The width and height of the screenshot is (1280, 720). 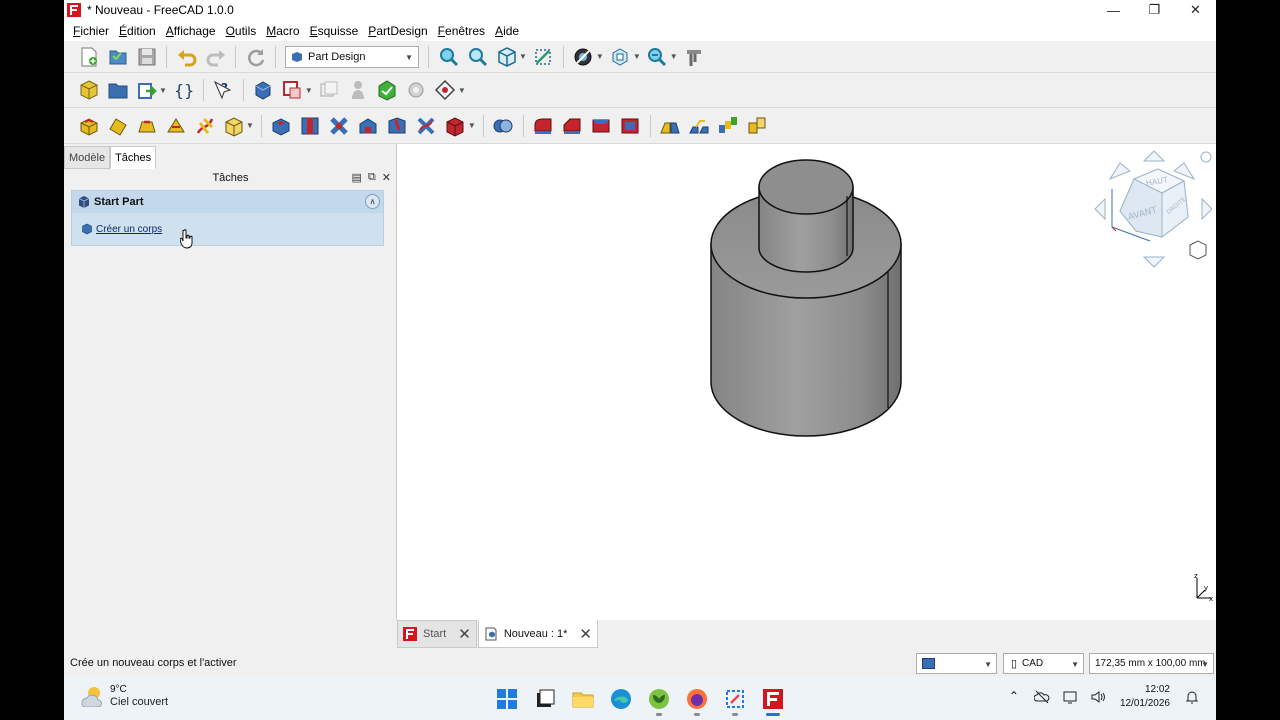 What do you see at coordinates (329, 90) in the screenshot?
I see `clone-button` at bounding box center [329, 90].